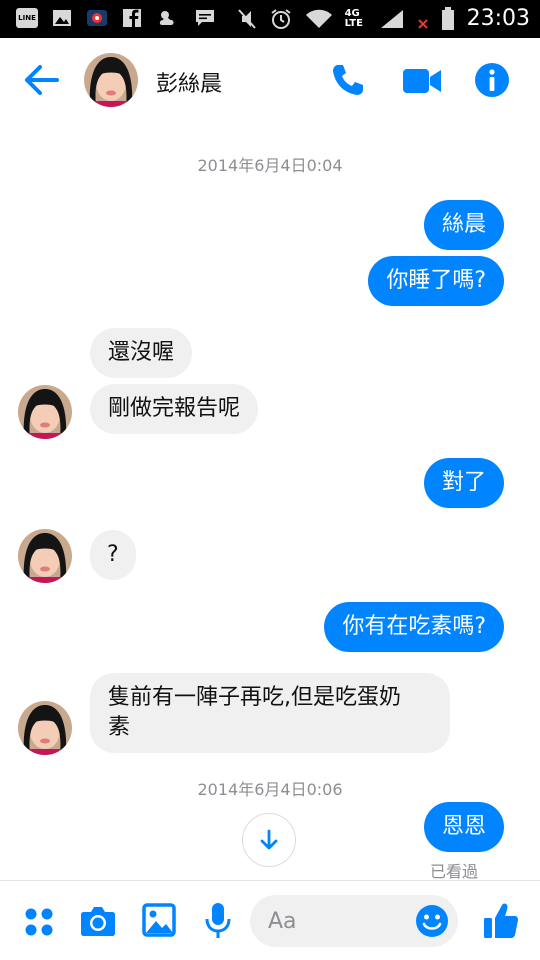 This screenshot has width=540, height=960. Describe the element at coordinates (391, 18) in the screenshot. I see `signal-icon` at that location.